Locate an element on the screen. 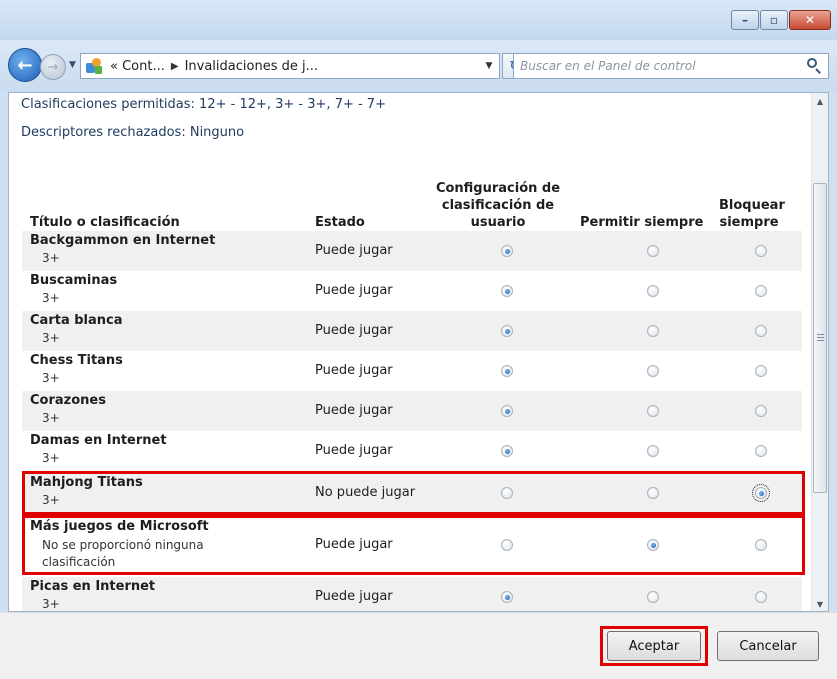  table-row: Corazones 3+ Puede jugar is located at coordinates (412, 411).